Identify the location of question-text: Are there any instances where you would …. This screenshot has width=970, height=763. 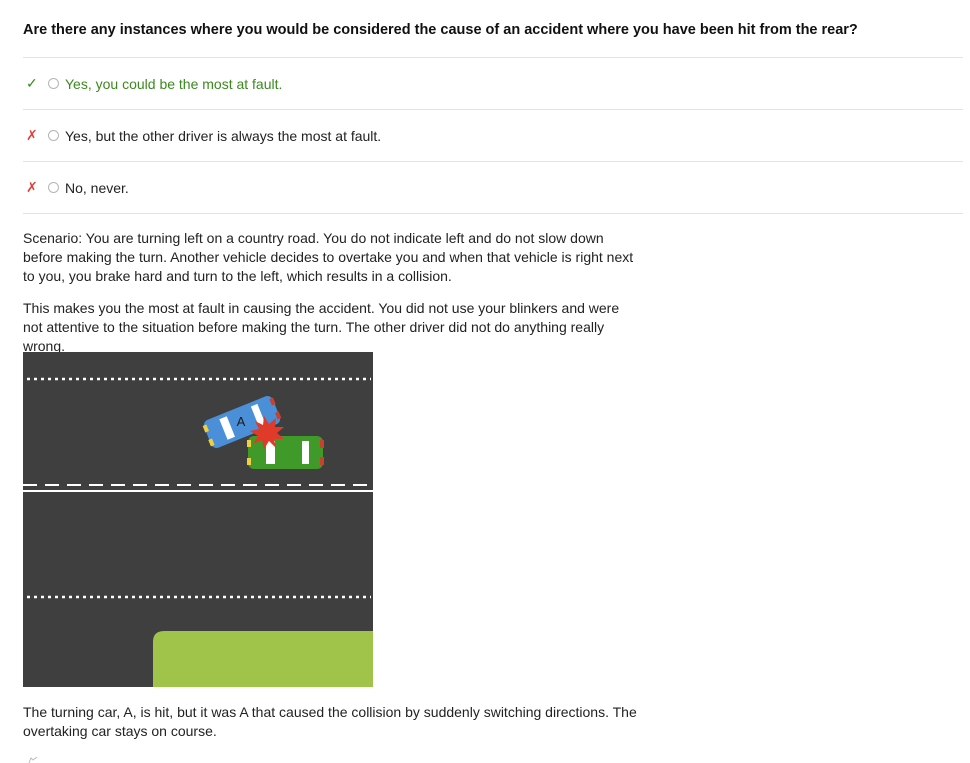
(440, 30).